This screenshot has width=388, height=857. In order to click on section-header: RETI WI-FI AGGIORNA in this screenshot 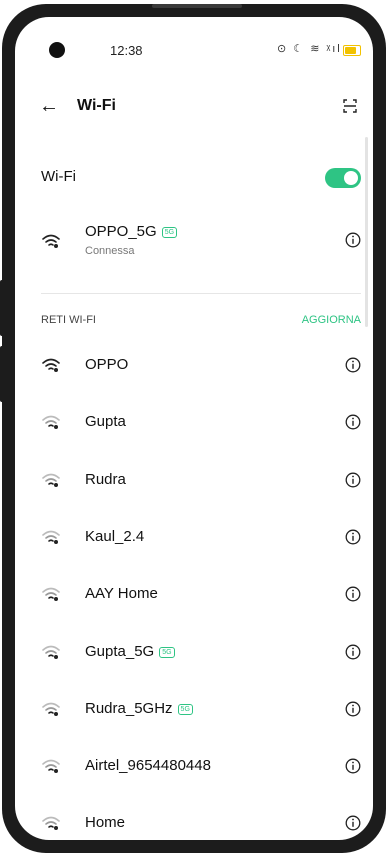, I will do `click(194, 322)`.